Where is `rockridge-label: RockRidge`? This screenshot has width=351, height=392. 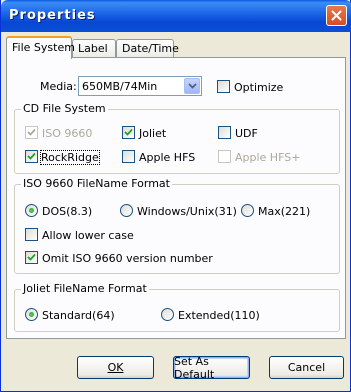
rockridge-label: RockRidge is located at coordinates (70, 157).